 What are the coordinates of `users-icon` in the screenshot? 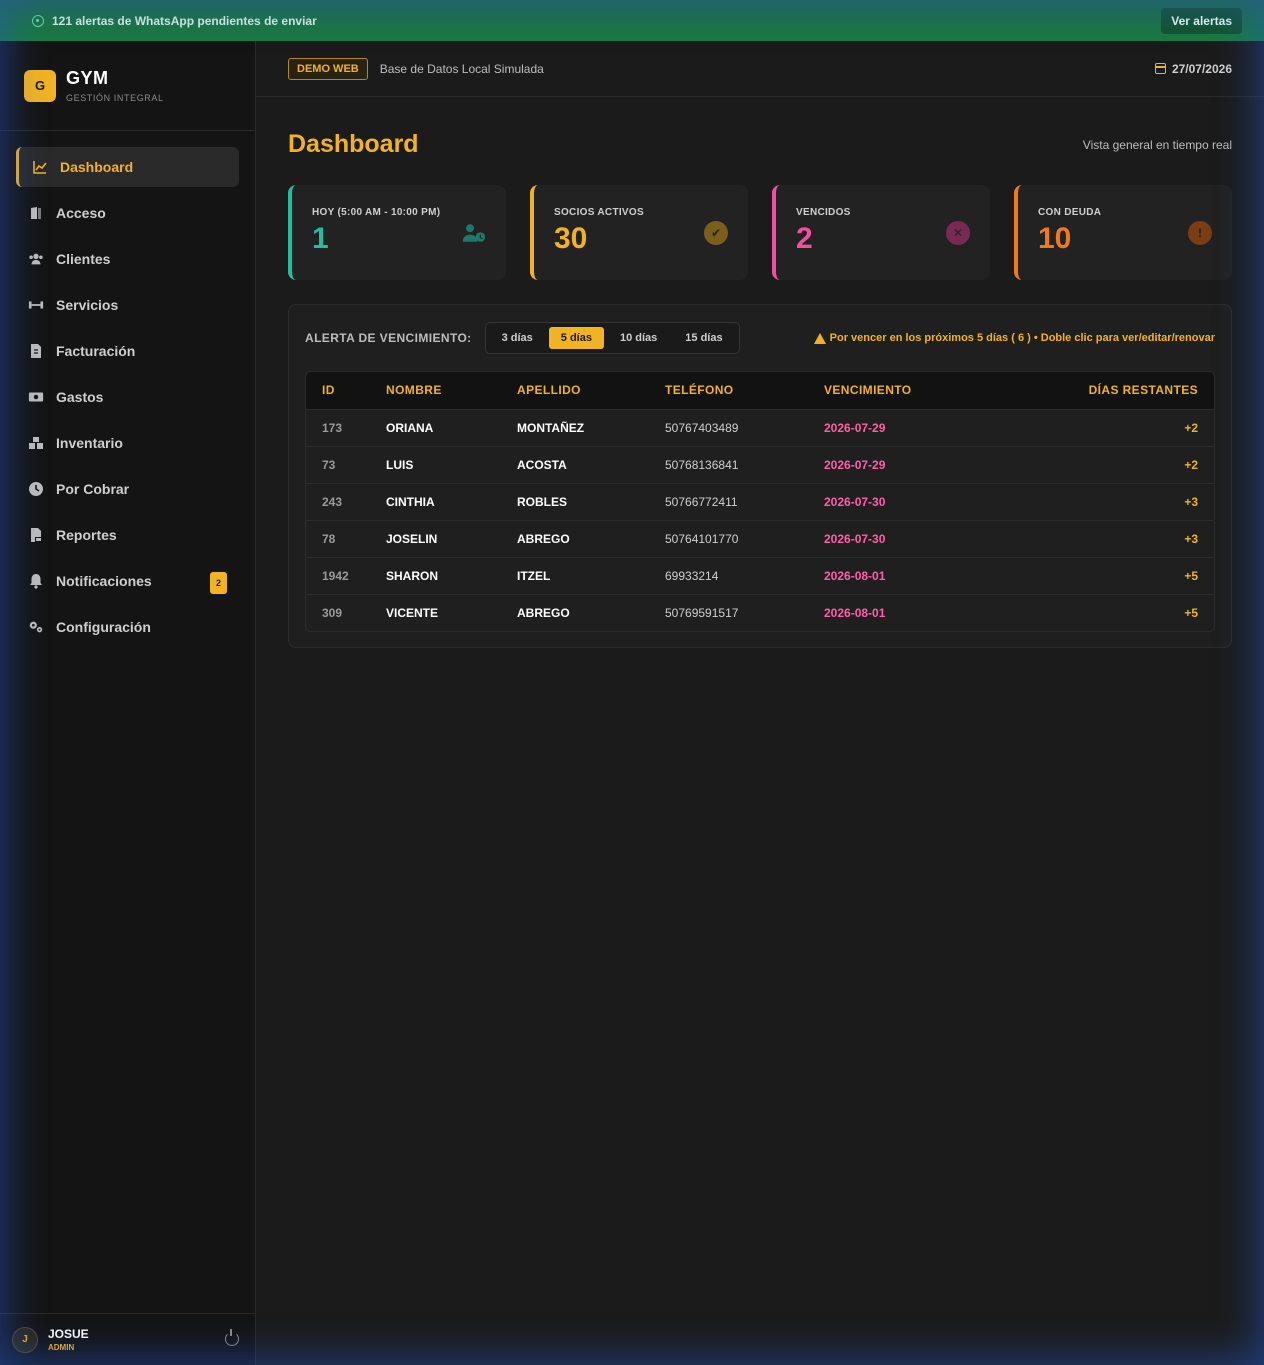 It's located at (36, 259).